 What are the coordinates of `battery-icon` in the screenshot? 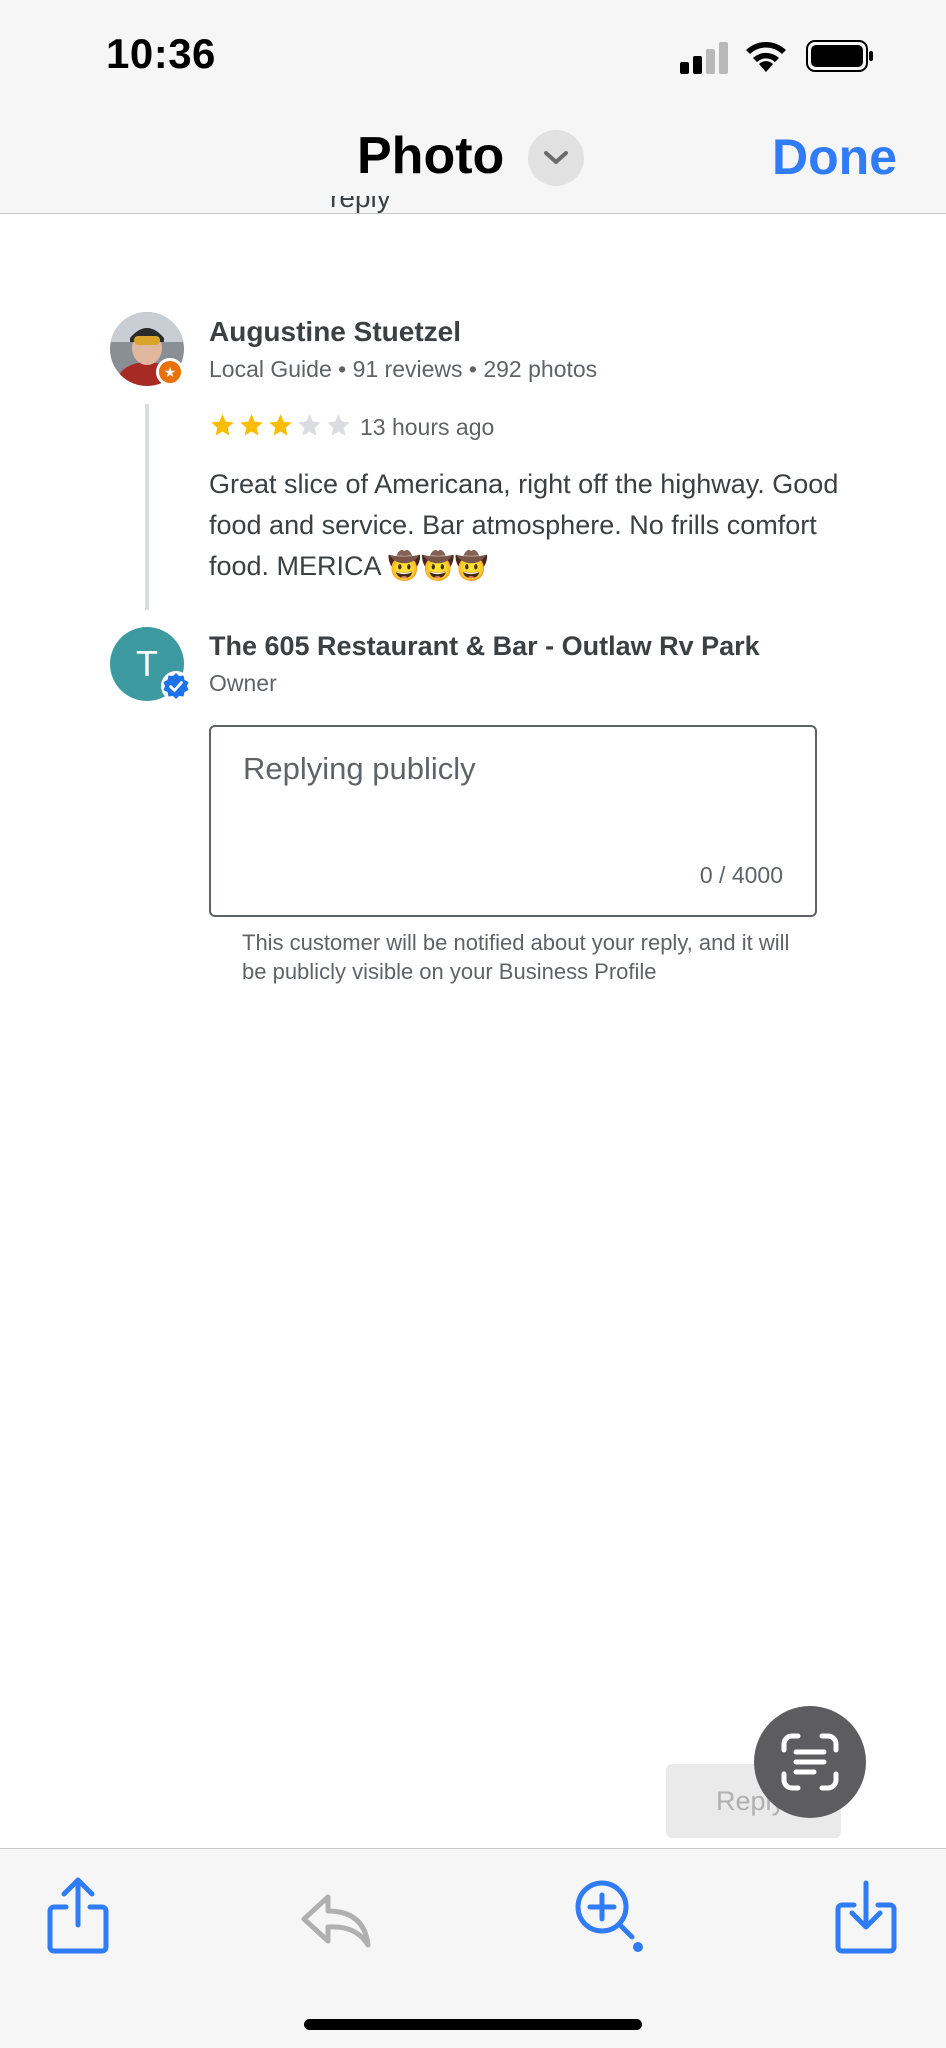 It's located at (839, 56).